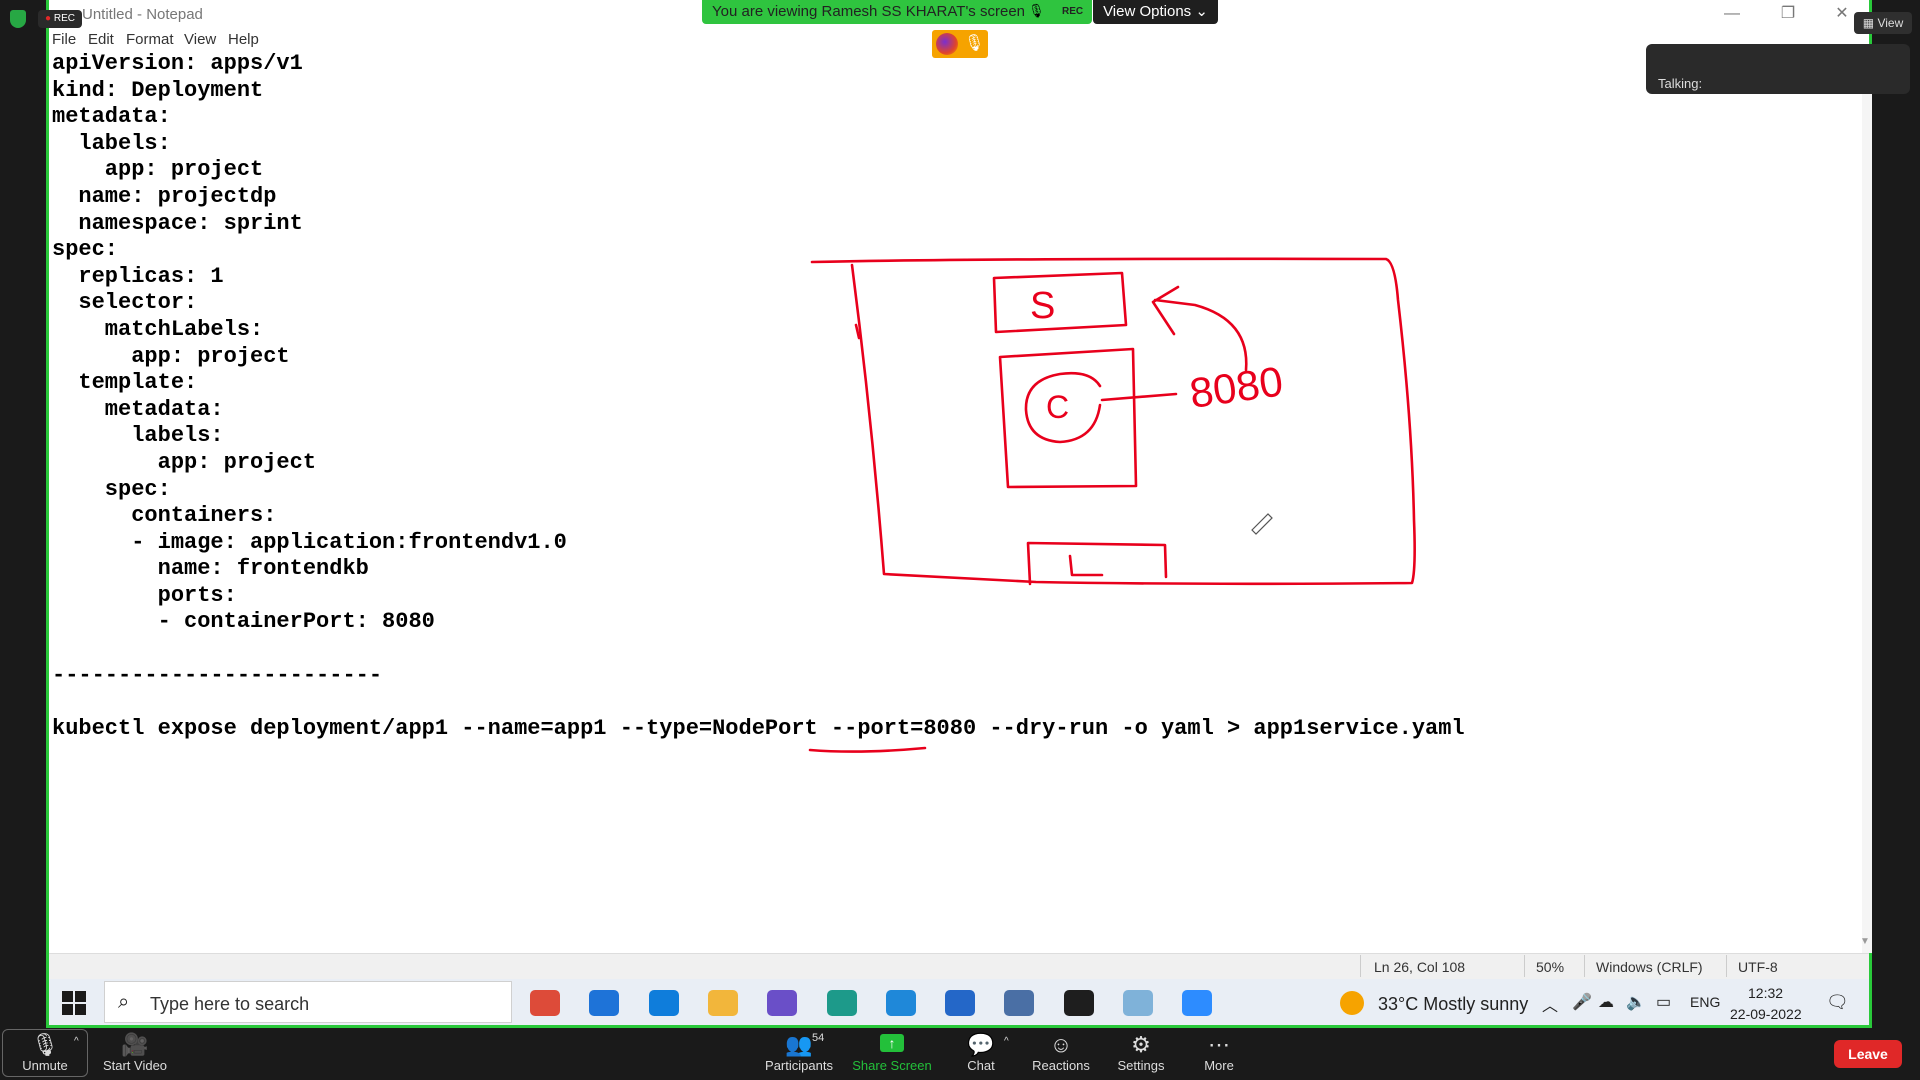  Describe the element at coordinates (177, 223) in the screenshot. I see `code-line: namespace: sprint` at that location.